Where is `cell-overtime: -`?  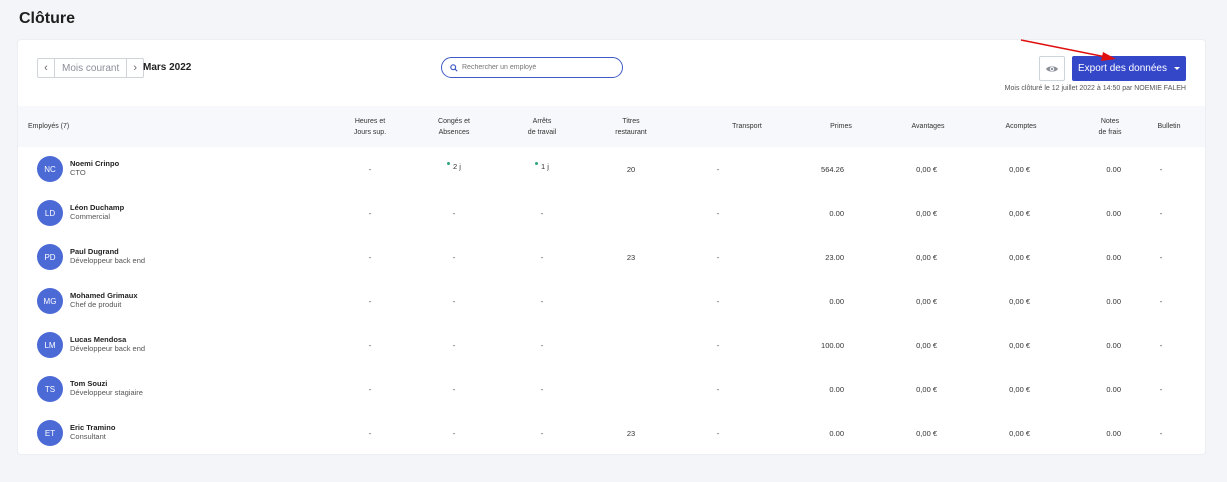
cell-overtime: - is located at coordinates (370, 345).